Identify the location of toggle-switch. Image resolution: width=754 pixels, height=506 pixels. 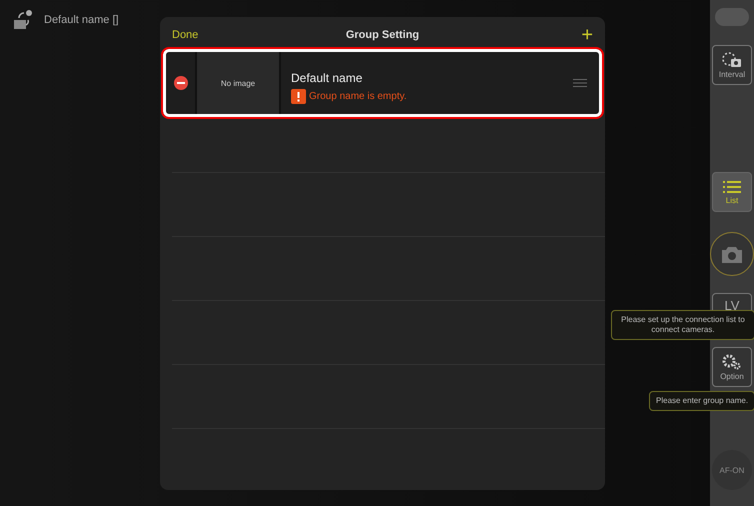
(732, 17).